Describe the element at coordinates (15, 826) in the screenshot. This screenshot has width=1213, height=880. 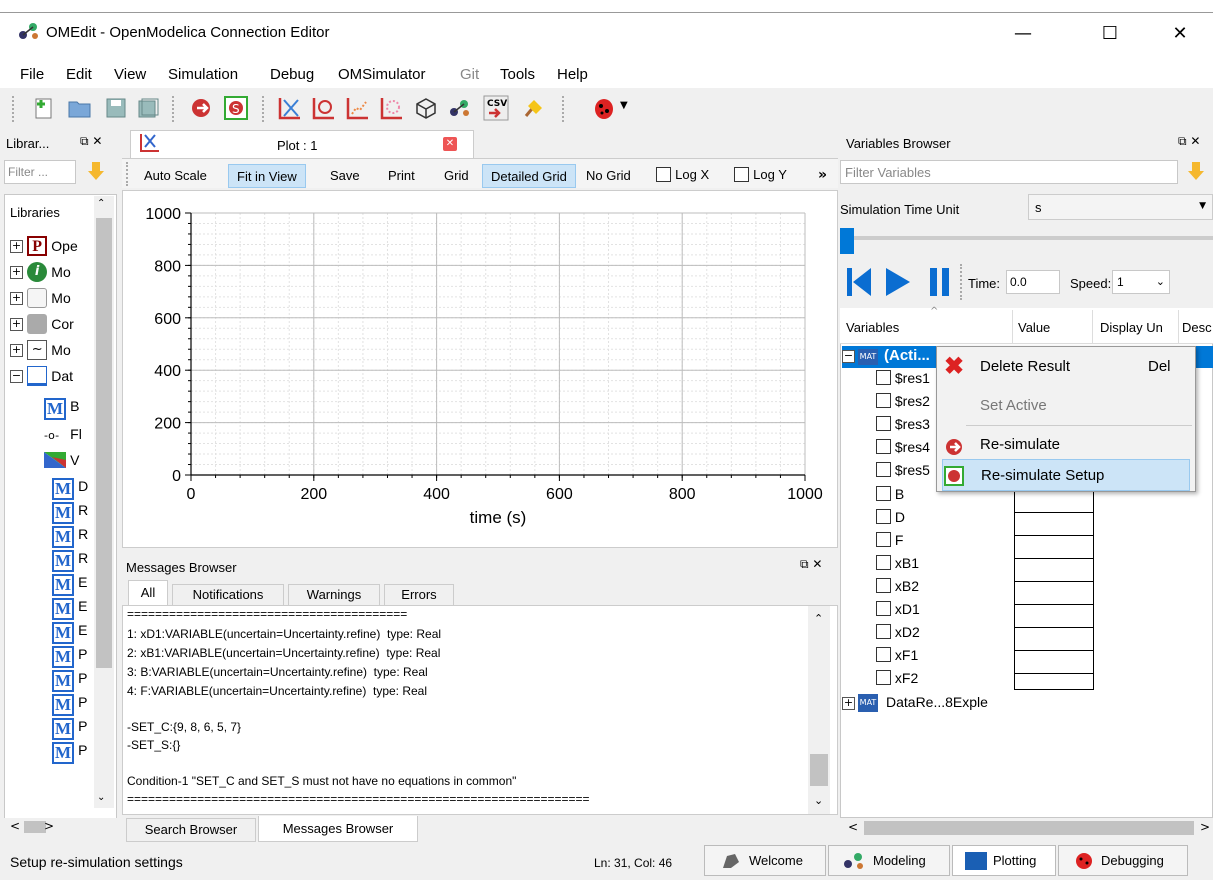
I see `scroll-left-icon: <` at that location.